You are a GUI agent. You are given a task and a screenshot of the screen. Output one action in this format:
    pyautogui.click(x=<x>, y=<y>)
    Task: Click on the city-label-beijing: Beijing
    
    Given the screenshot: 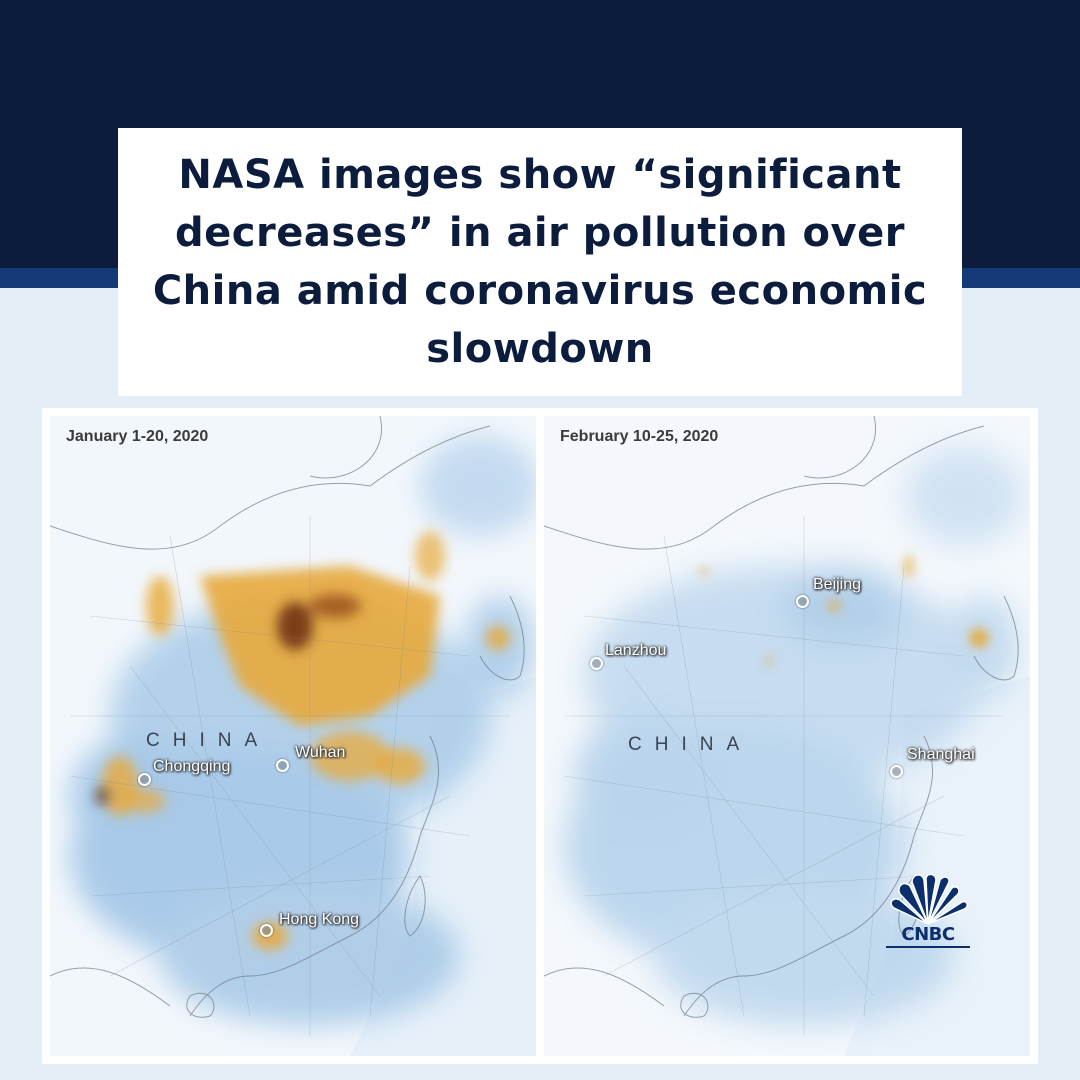 What is the action you would take?
    pyautogui.click(x=837, y=584)
    